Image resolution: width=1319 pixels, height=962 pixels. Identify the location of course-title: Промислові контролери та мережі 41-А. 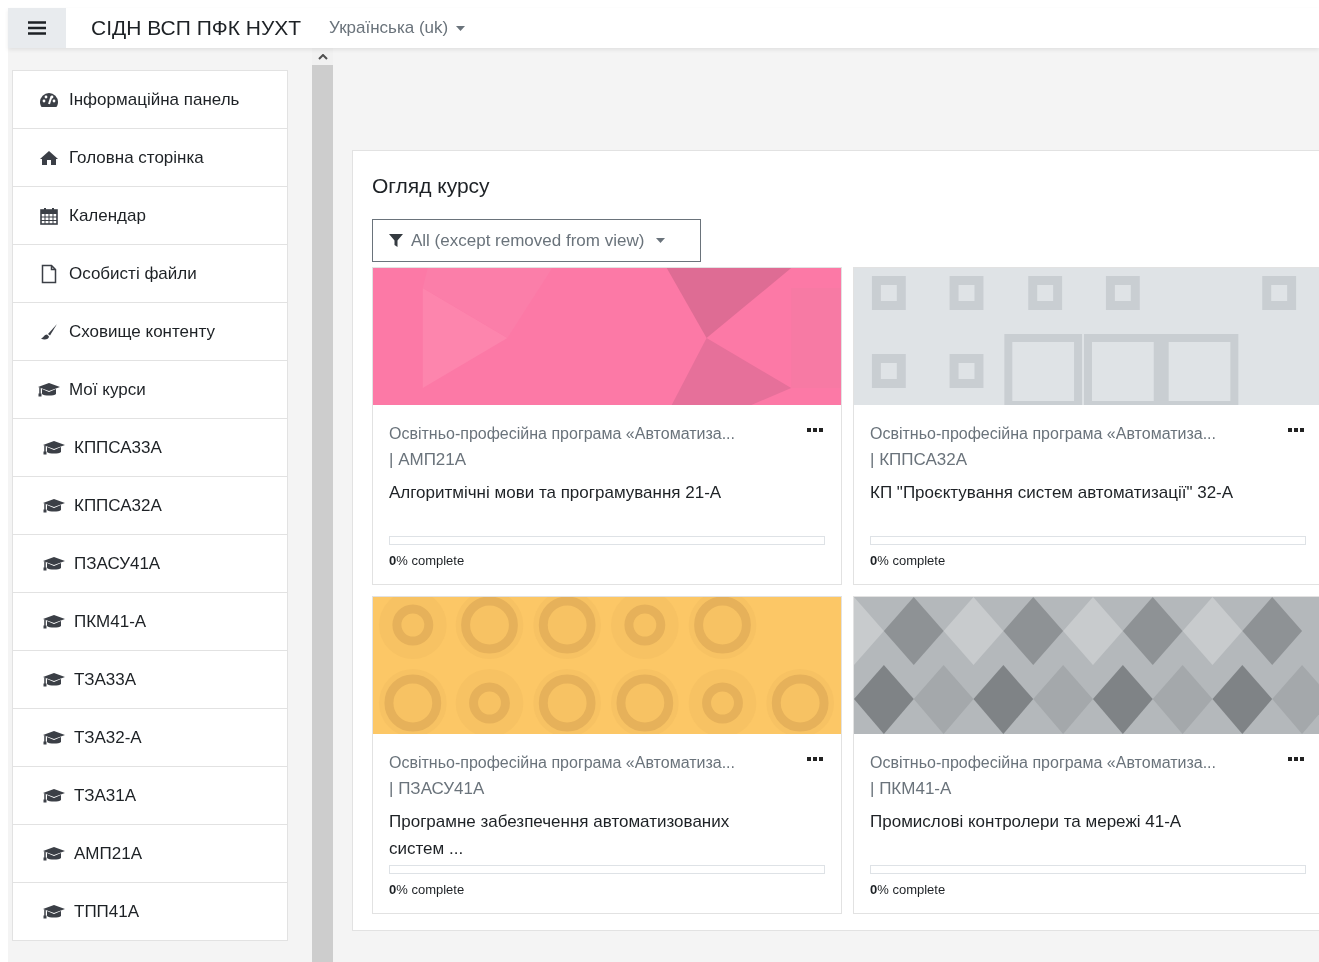
(1088, 821).